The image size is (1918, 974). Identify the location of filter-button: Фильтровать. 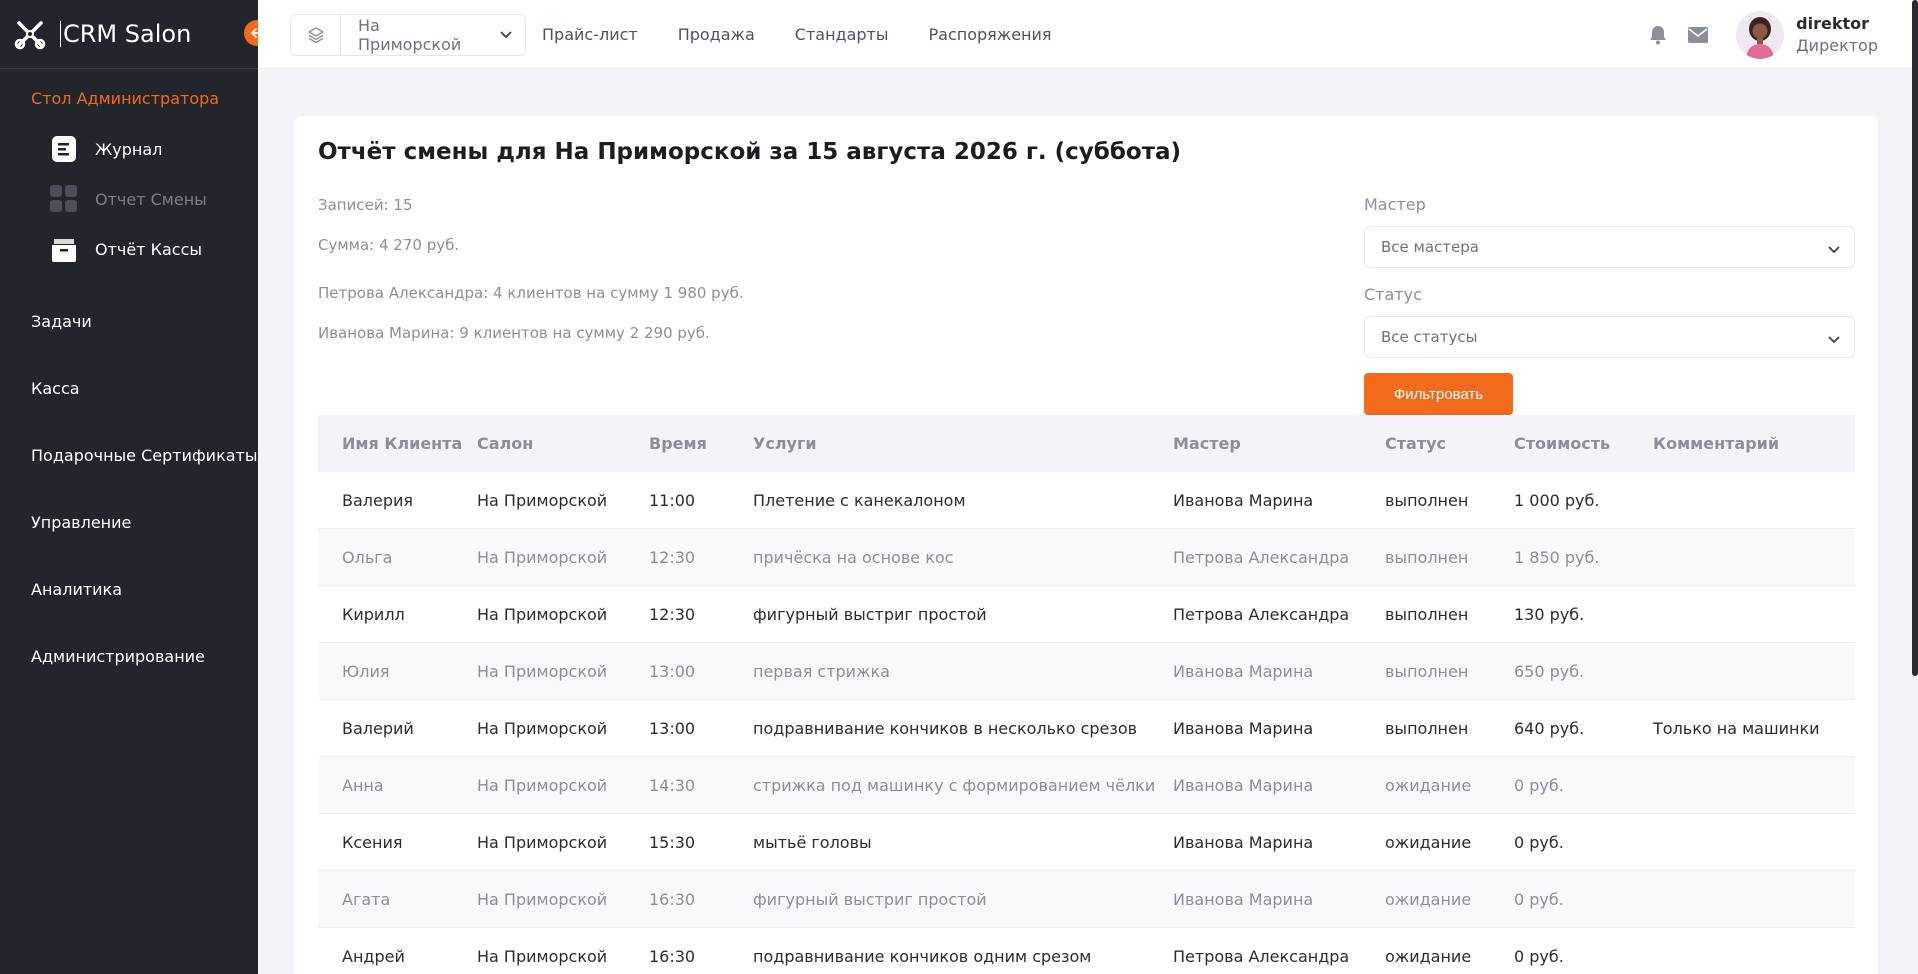
(1438, 394).